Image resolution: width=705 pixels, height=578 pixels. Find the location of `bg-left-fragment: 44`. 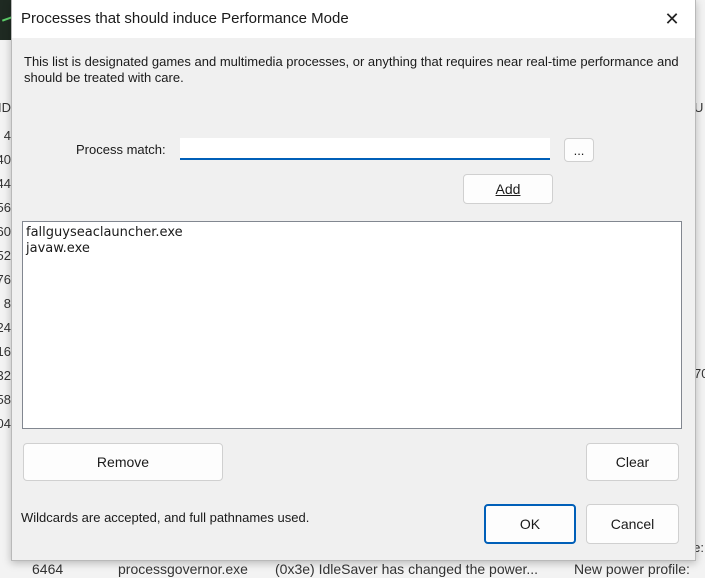

bg-left-fragment: 44 is located at coordinates (5, 183).